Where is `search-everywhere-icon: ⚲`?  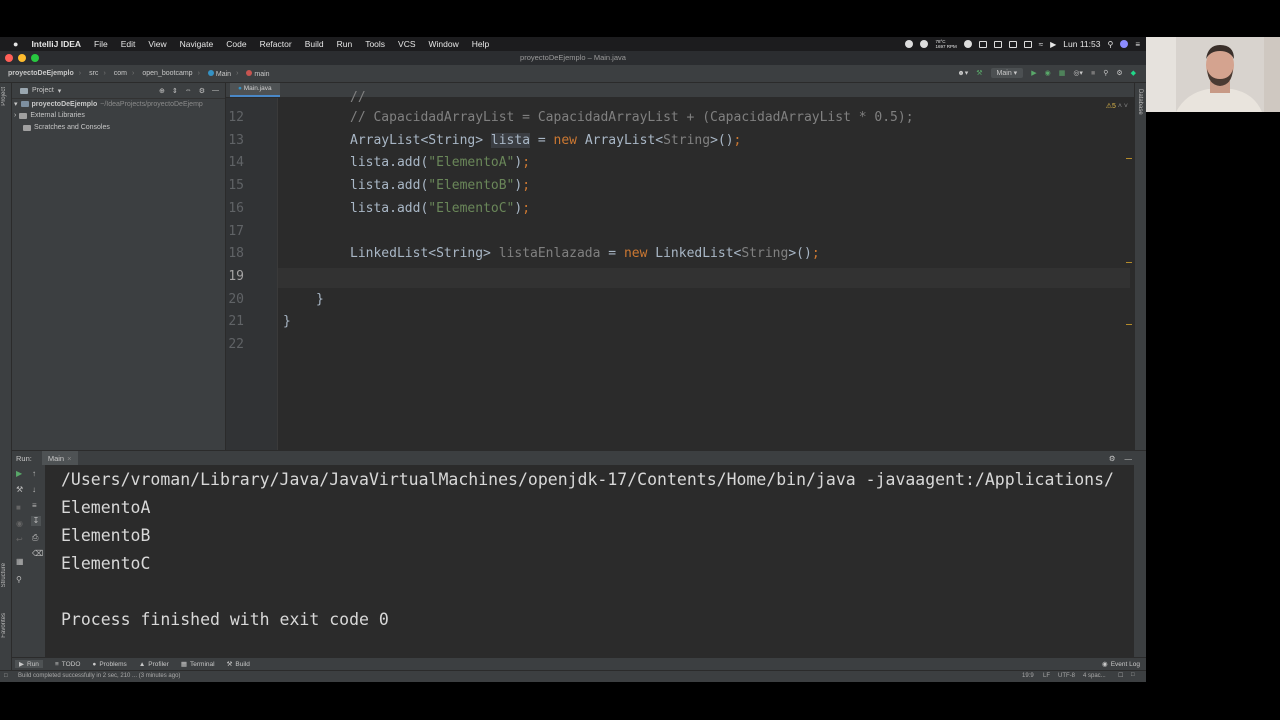 search-everywhere-icon: ⚲ is located at coordinates (1105, 73).